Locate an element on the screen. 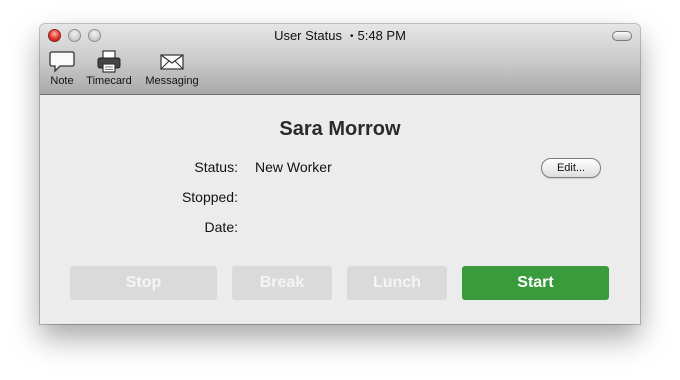 The height and width of the screenshot is (380, 680). printer-icon is located at coordinates (109, 61).